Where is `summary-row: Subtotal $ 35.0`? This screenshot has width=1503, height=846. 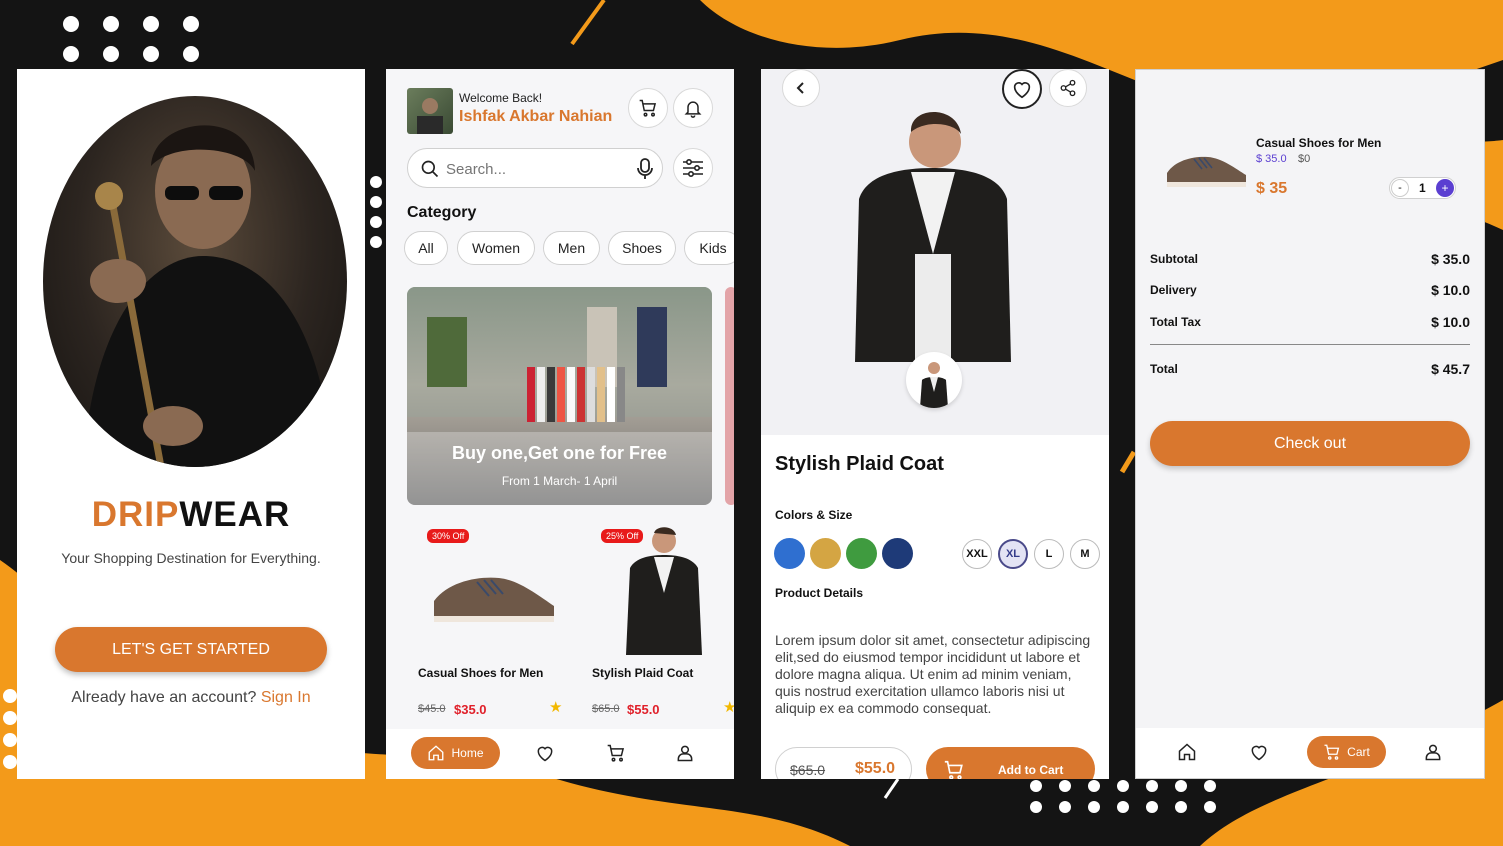
summary-row: Subtotal $ 35.0 is located at coordinates (1310, 261).